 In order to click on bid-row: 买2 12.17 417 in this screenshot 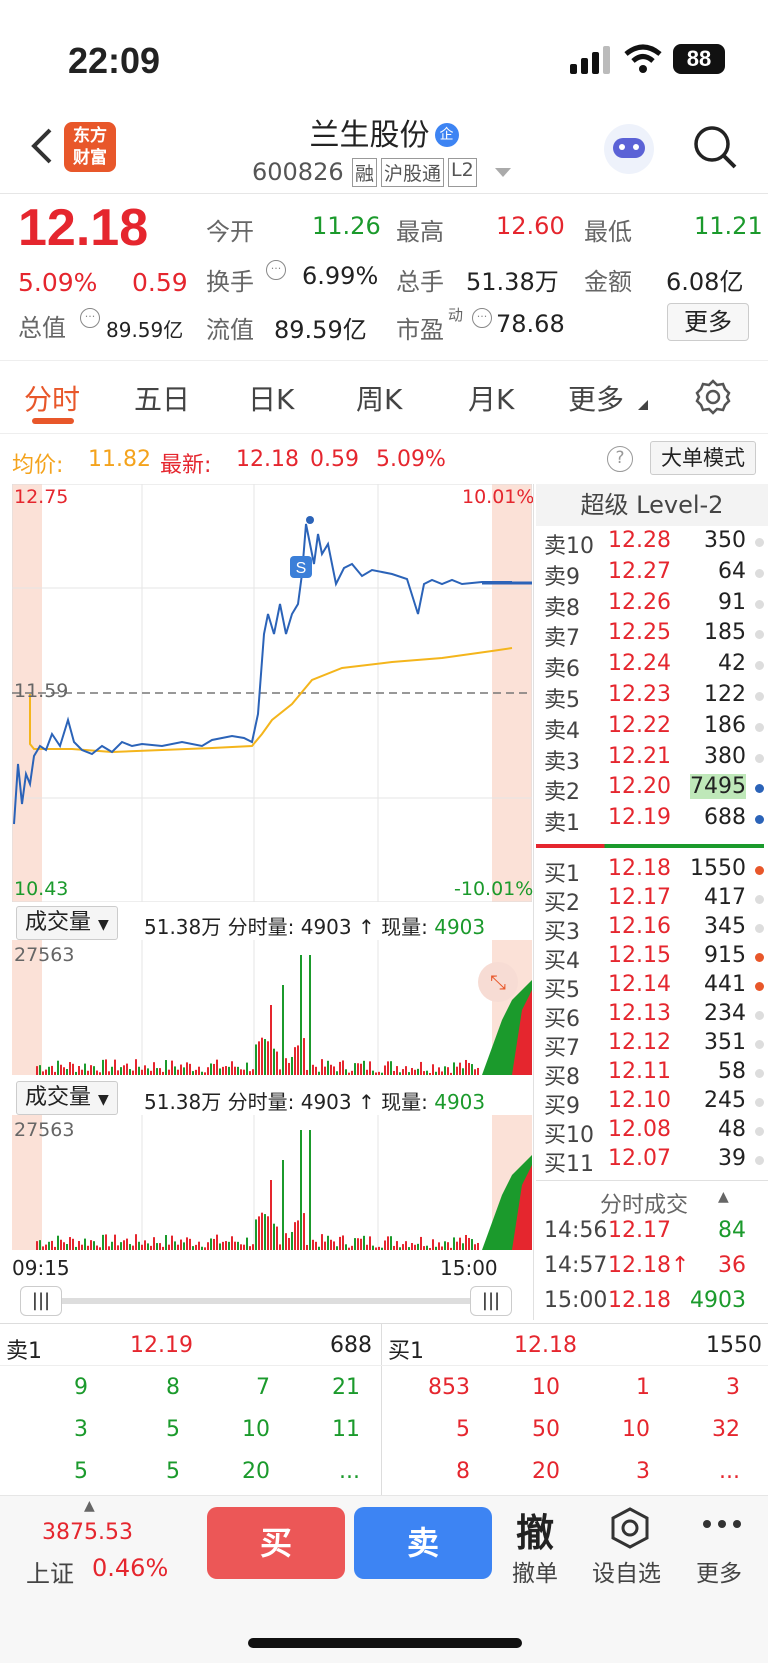, I will do `click(652, 900)`.